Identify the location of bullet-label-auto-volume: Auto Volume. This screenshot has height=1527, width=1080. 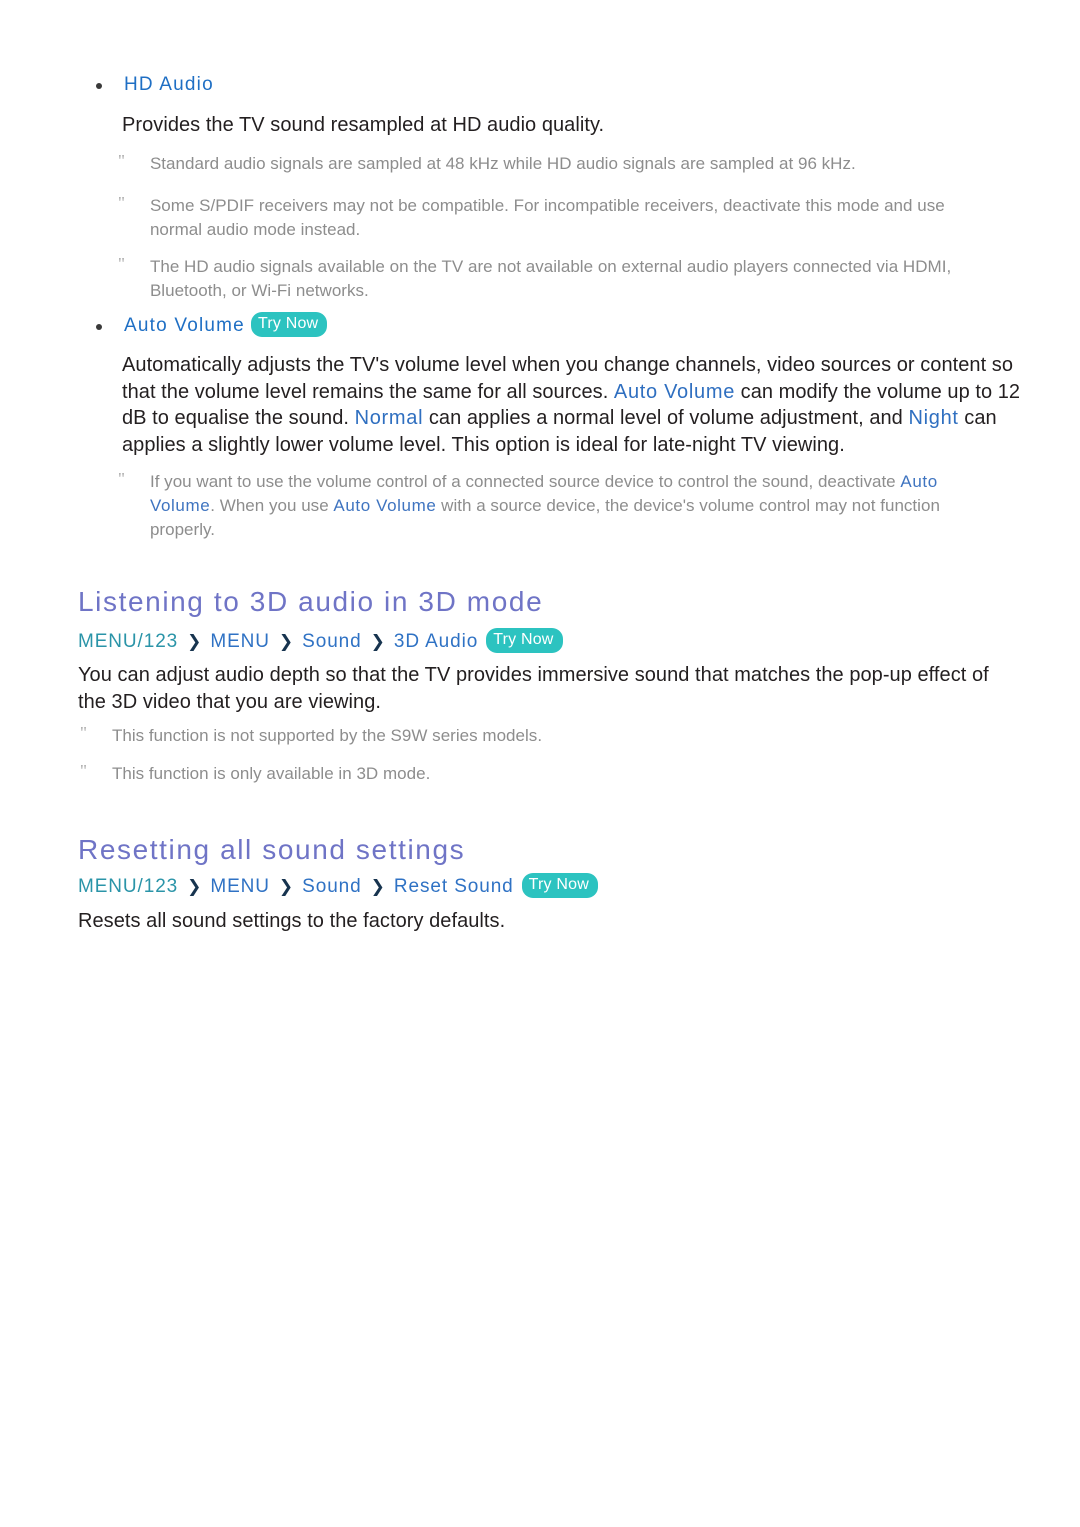
(184, 325).